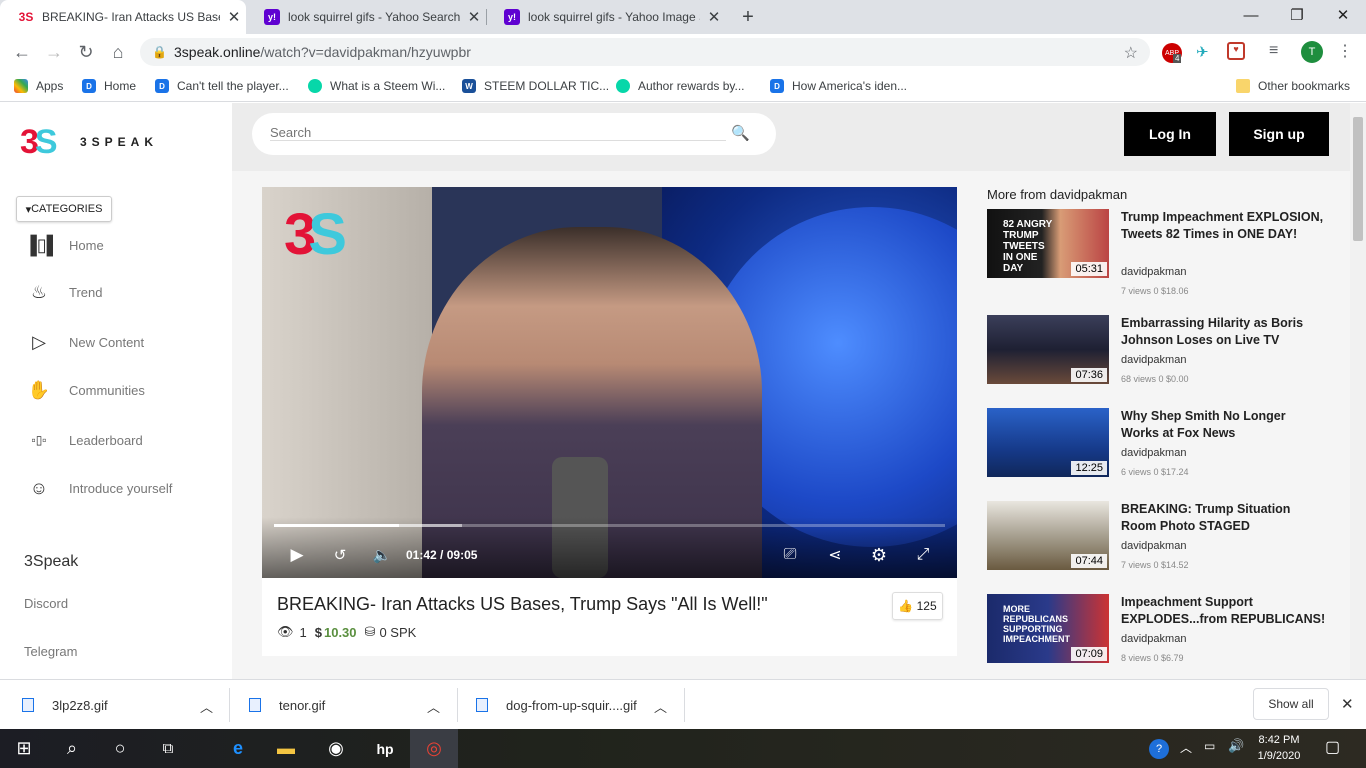 This screenshot has width=1366, height=768. Describe the element at coordinates (366, 17) in the screenshot. I see `tab-yahoo-search: y! look squirrel gifs - Yahoo Search ✕` at that location.